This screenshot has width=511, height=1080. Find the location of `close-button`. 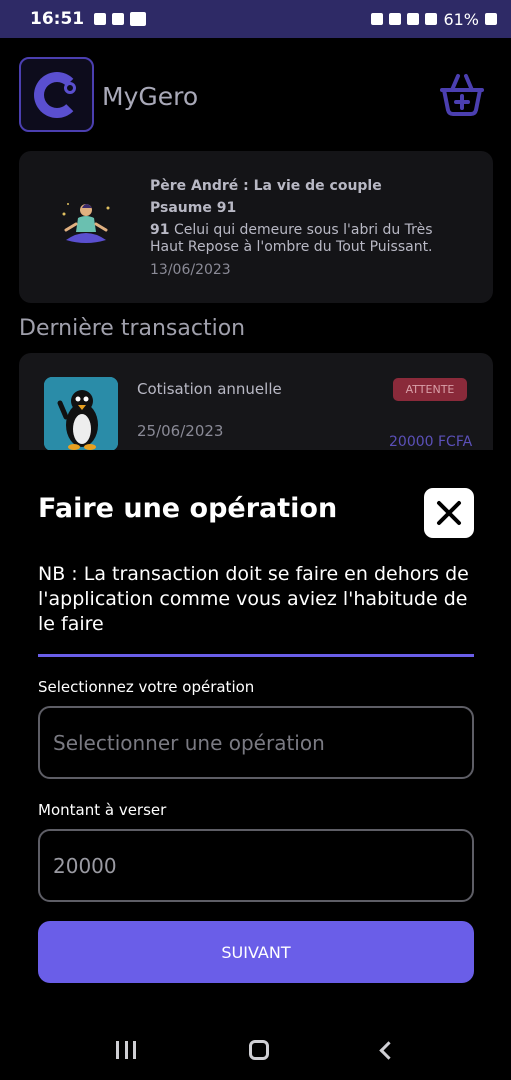

close-button is located at coordinates (449, 513).